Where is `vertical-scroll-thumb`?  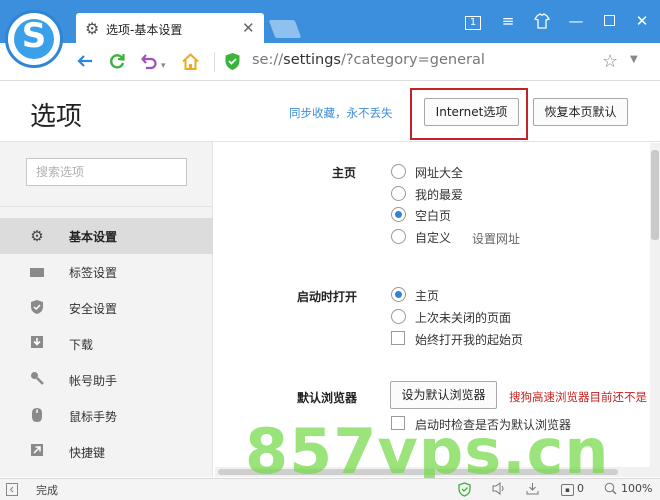 vertical-scroll-thumb is located at coordinates (655, 195).